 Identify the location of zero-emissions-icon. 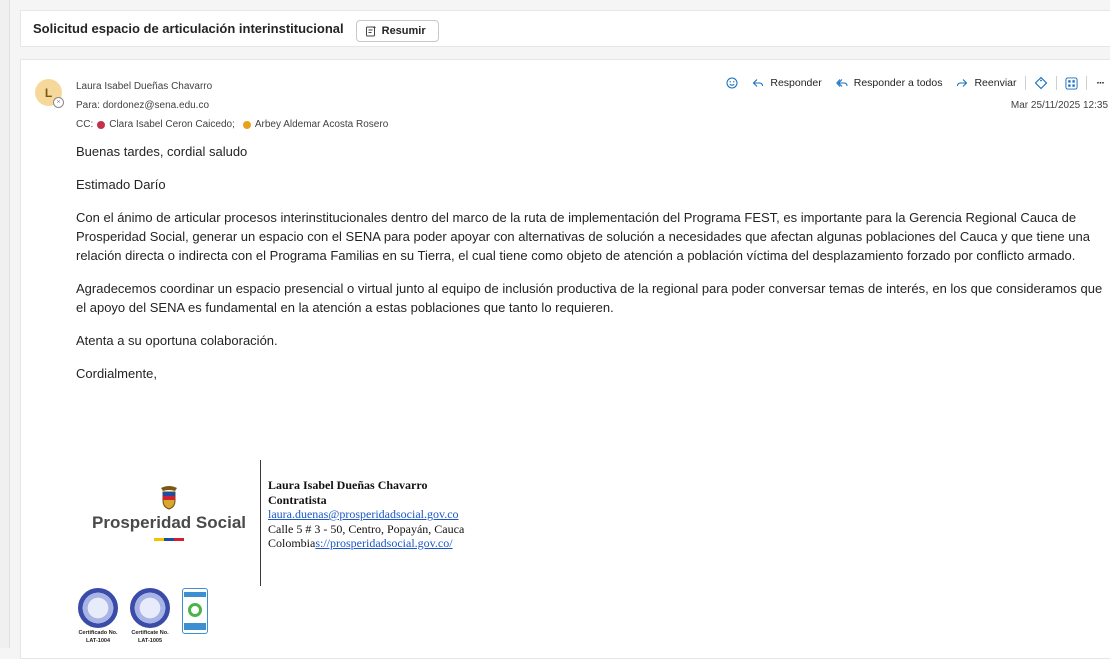
(195, 610).